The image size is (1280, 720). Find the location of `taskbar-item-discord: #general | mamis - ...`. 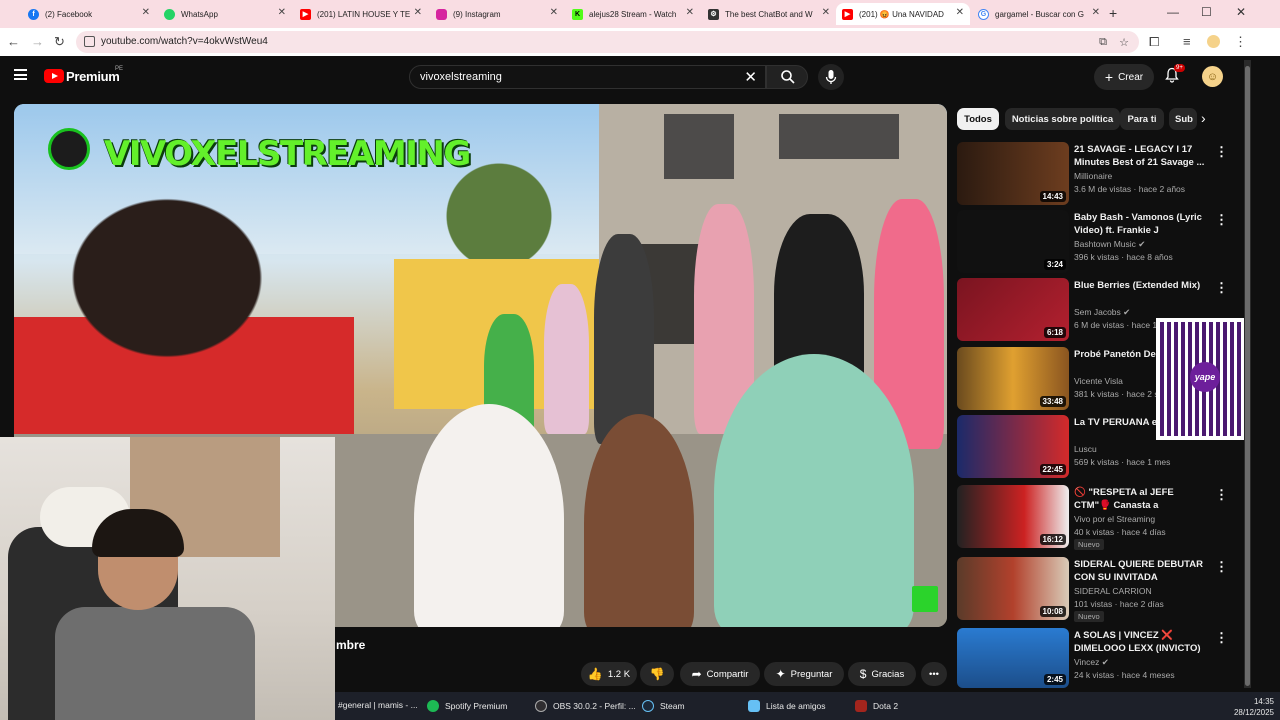

taskbar-item-discord: #general | mamis - ... is located at coordinates (378, 705).